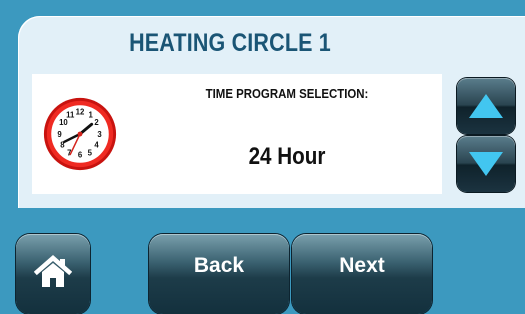 Image resolution: width=525 pixels, height=314 pixels. I want to click on svg-text: 6, so click(80, 154).